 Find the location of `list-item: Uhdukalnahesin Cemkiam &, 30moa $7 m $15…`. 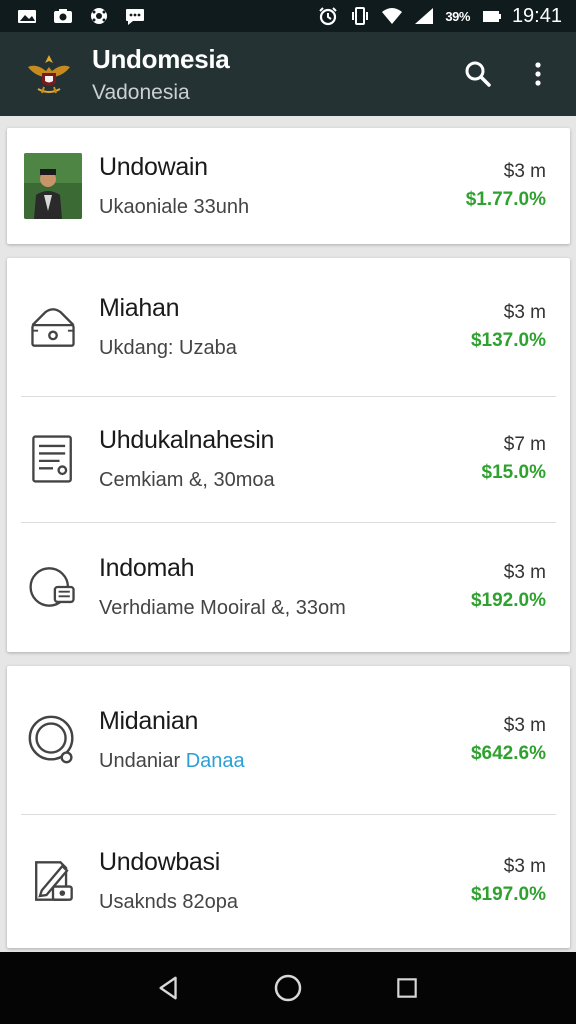

list-item: Uhdukalnahesin Cemkiam &, 30moa $7 m $15… is located at coordinates (288, 459).